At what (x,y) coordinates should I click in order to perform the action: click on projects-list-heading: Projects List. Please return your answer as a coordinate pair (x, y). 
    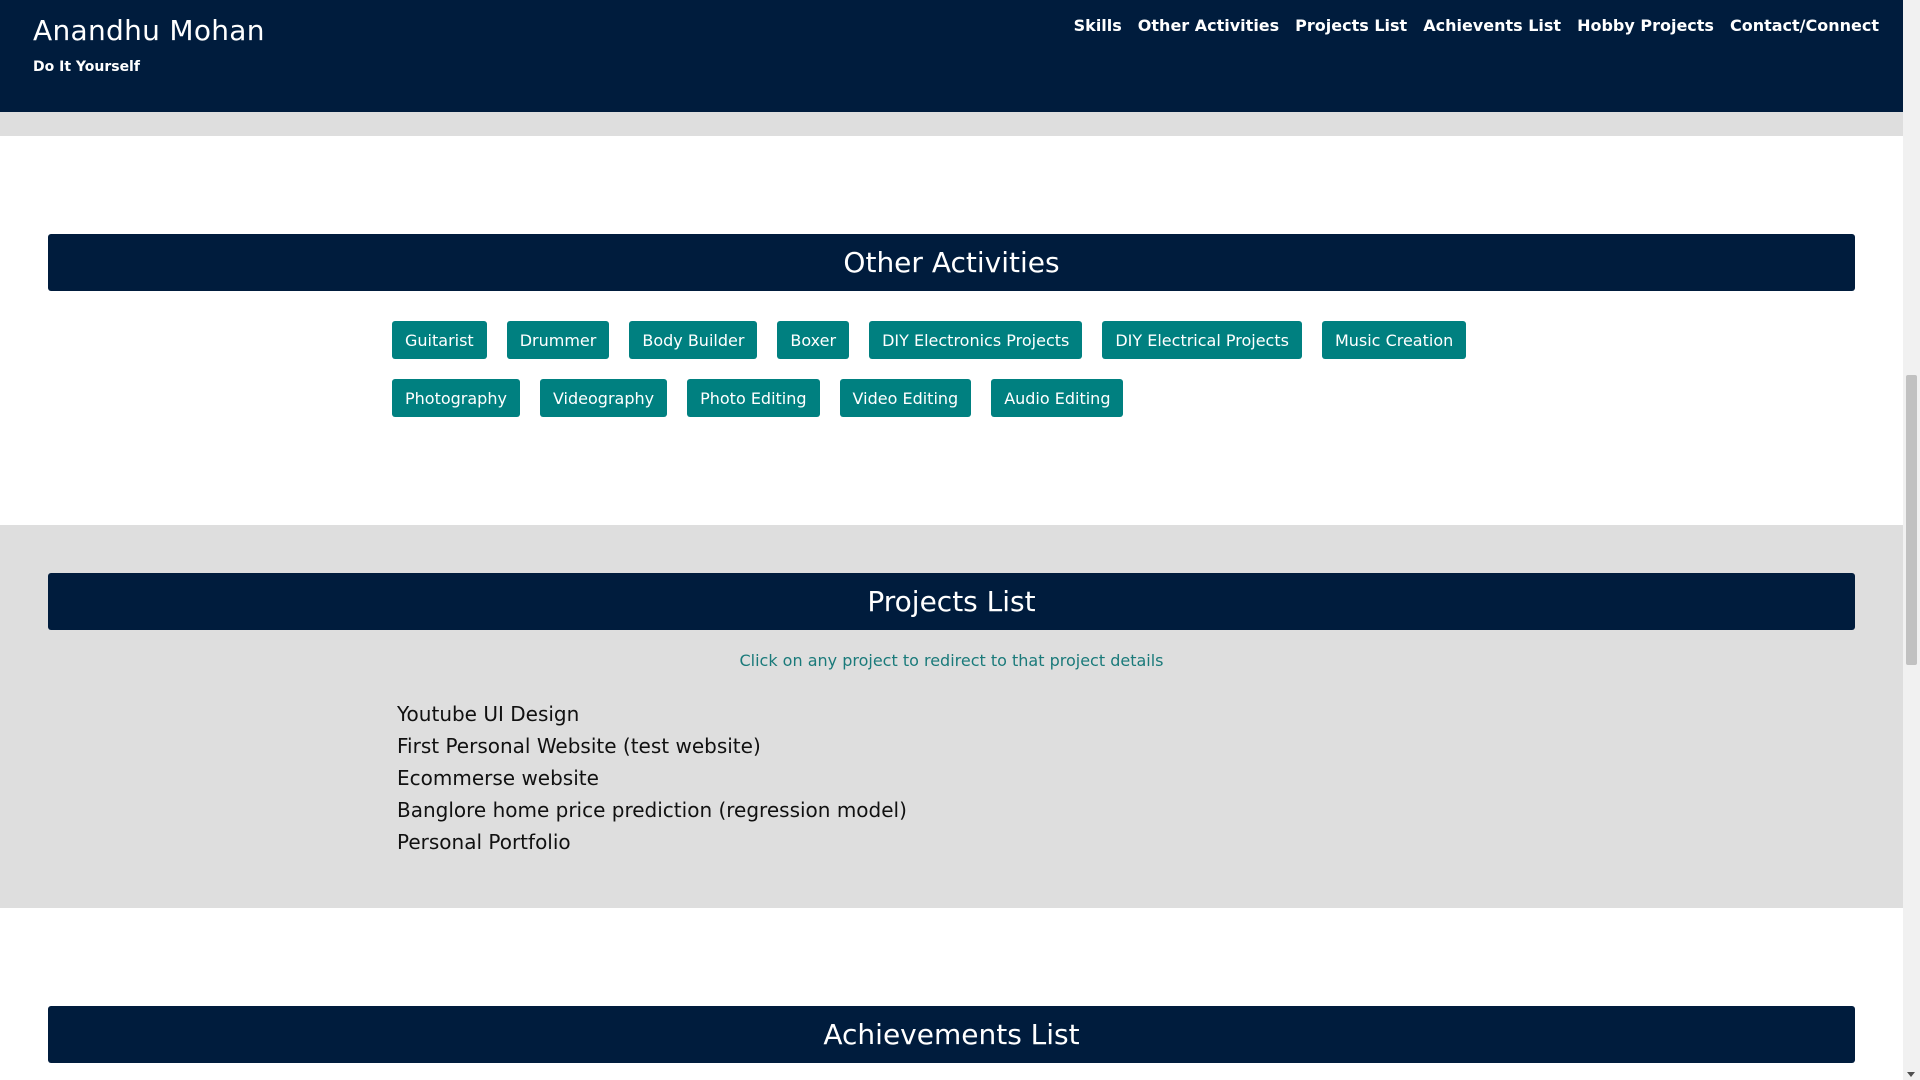
    Looking at the image, I should click on (951, 601).